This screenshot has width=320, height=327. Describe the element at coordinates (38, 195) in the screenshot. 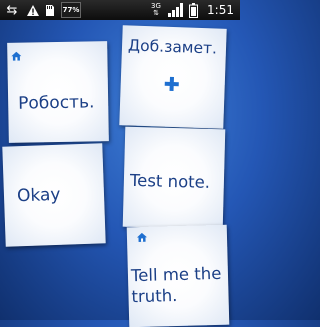

I see `note-text: Okay` at that location.